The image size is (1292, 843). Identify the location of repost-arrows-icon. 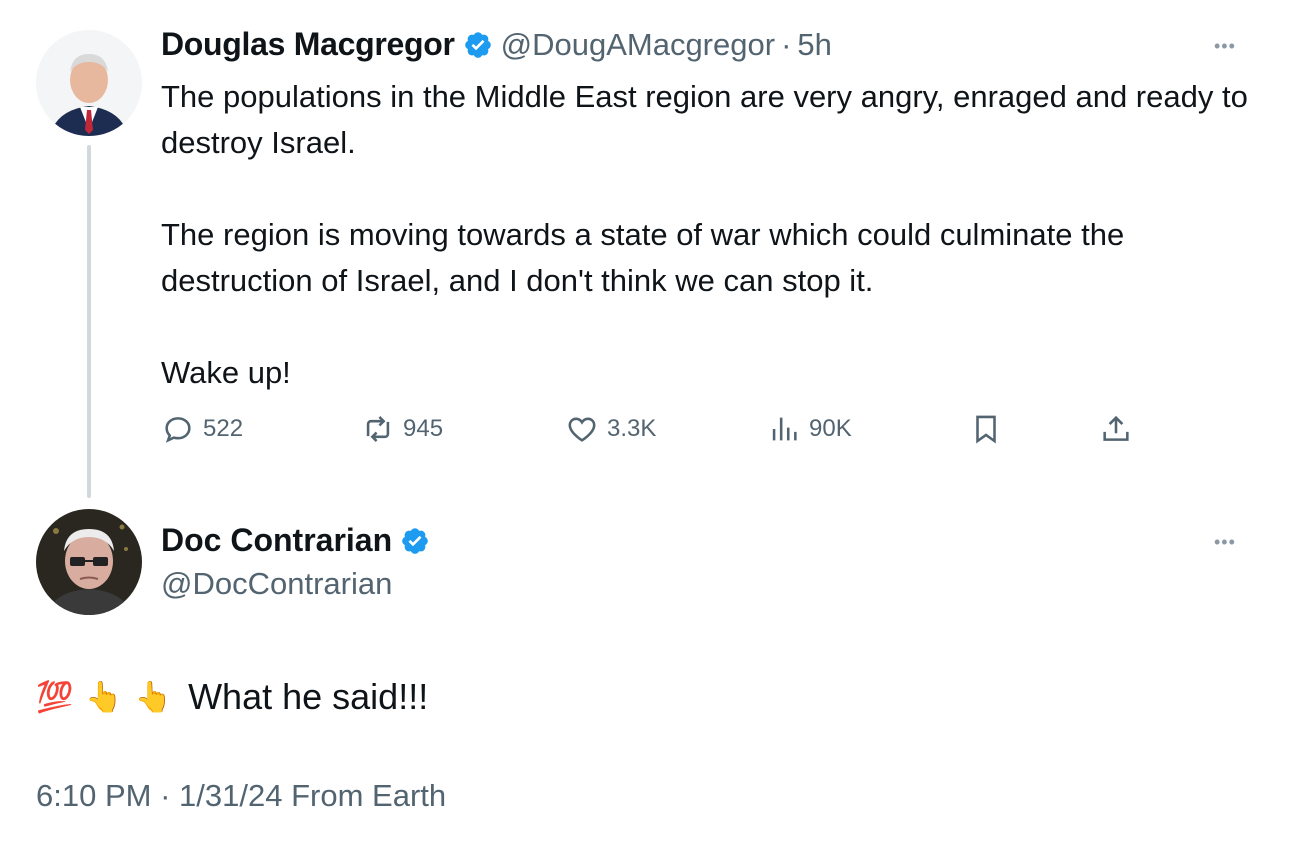
(378, 429).